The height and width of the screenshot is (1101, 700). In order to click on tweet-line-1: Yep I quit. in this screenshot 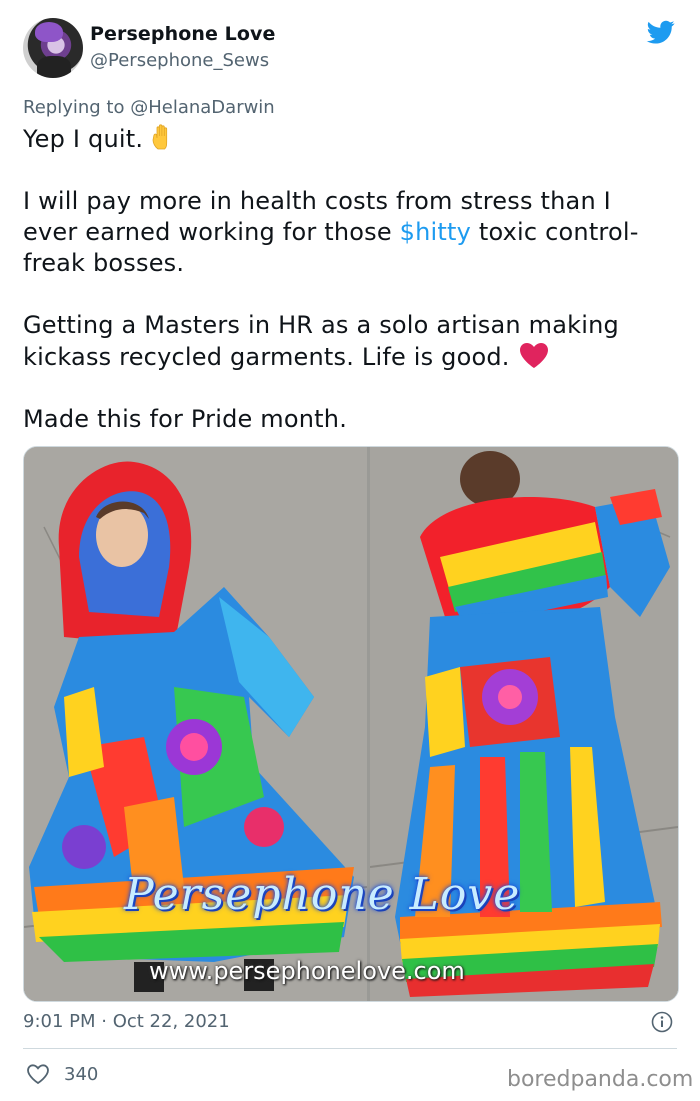, I will do `click(348, 139)`.